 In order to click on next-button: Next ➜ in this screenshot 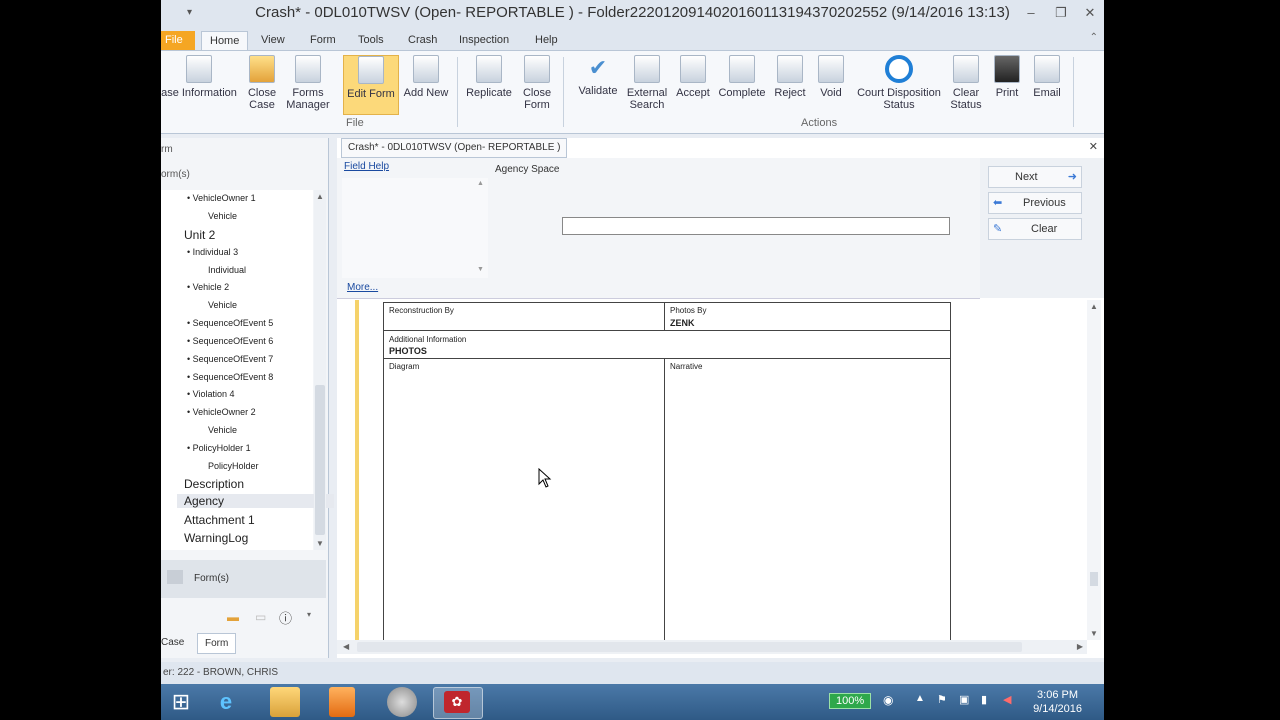, I will do `click(1035, 177)`.